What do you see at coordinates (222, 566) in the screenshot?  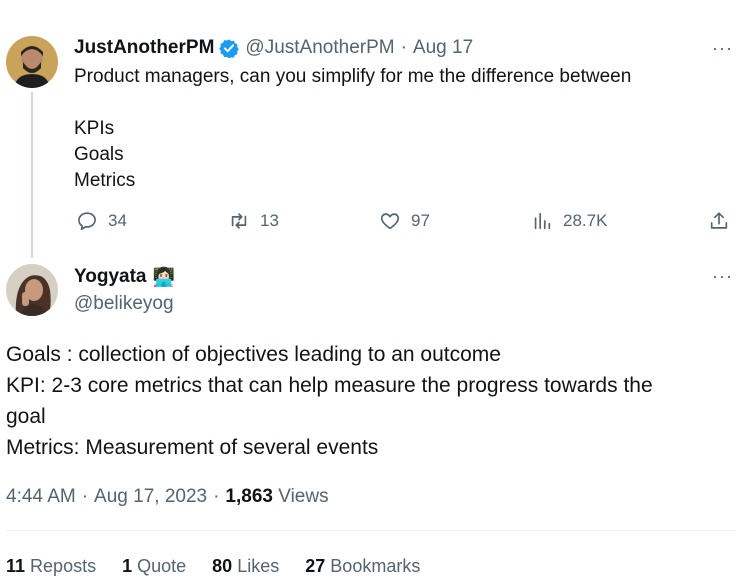 I see `likes-count: 80` at bounding box center [222, 566].